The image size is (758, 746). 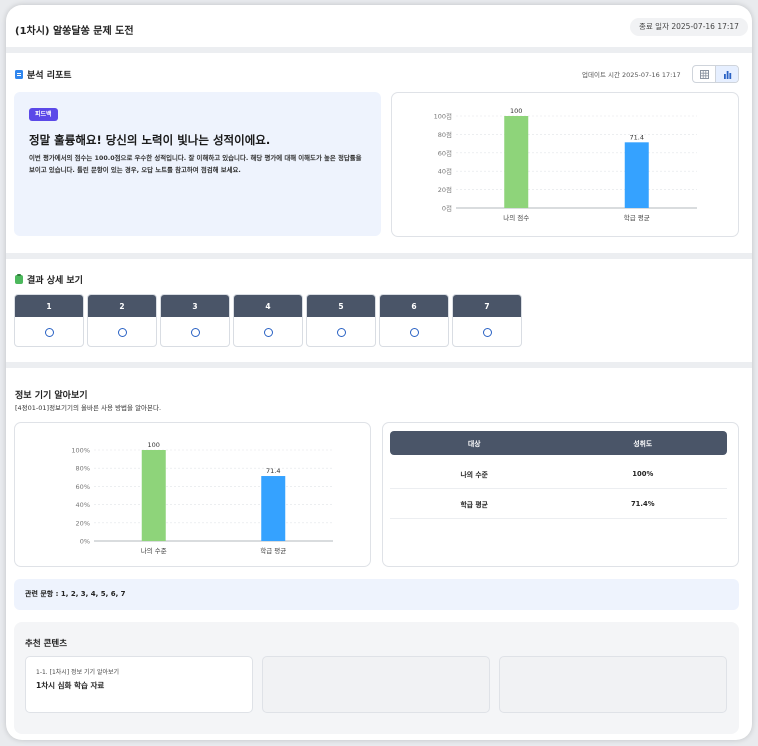 I want to click on level-bar-chart: 0% 20% 40% 60% 80% 100% 100 나의 수준 71.4 학급 평균, so click(x=202, y=498).